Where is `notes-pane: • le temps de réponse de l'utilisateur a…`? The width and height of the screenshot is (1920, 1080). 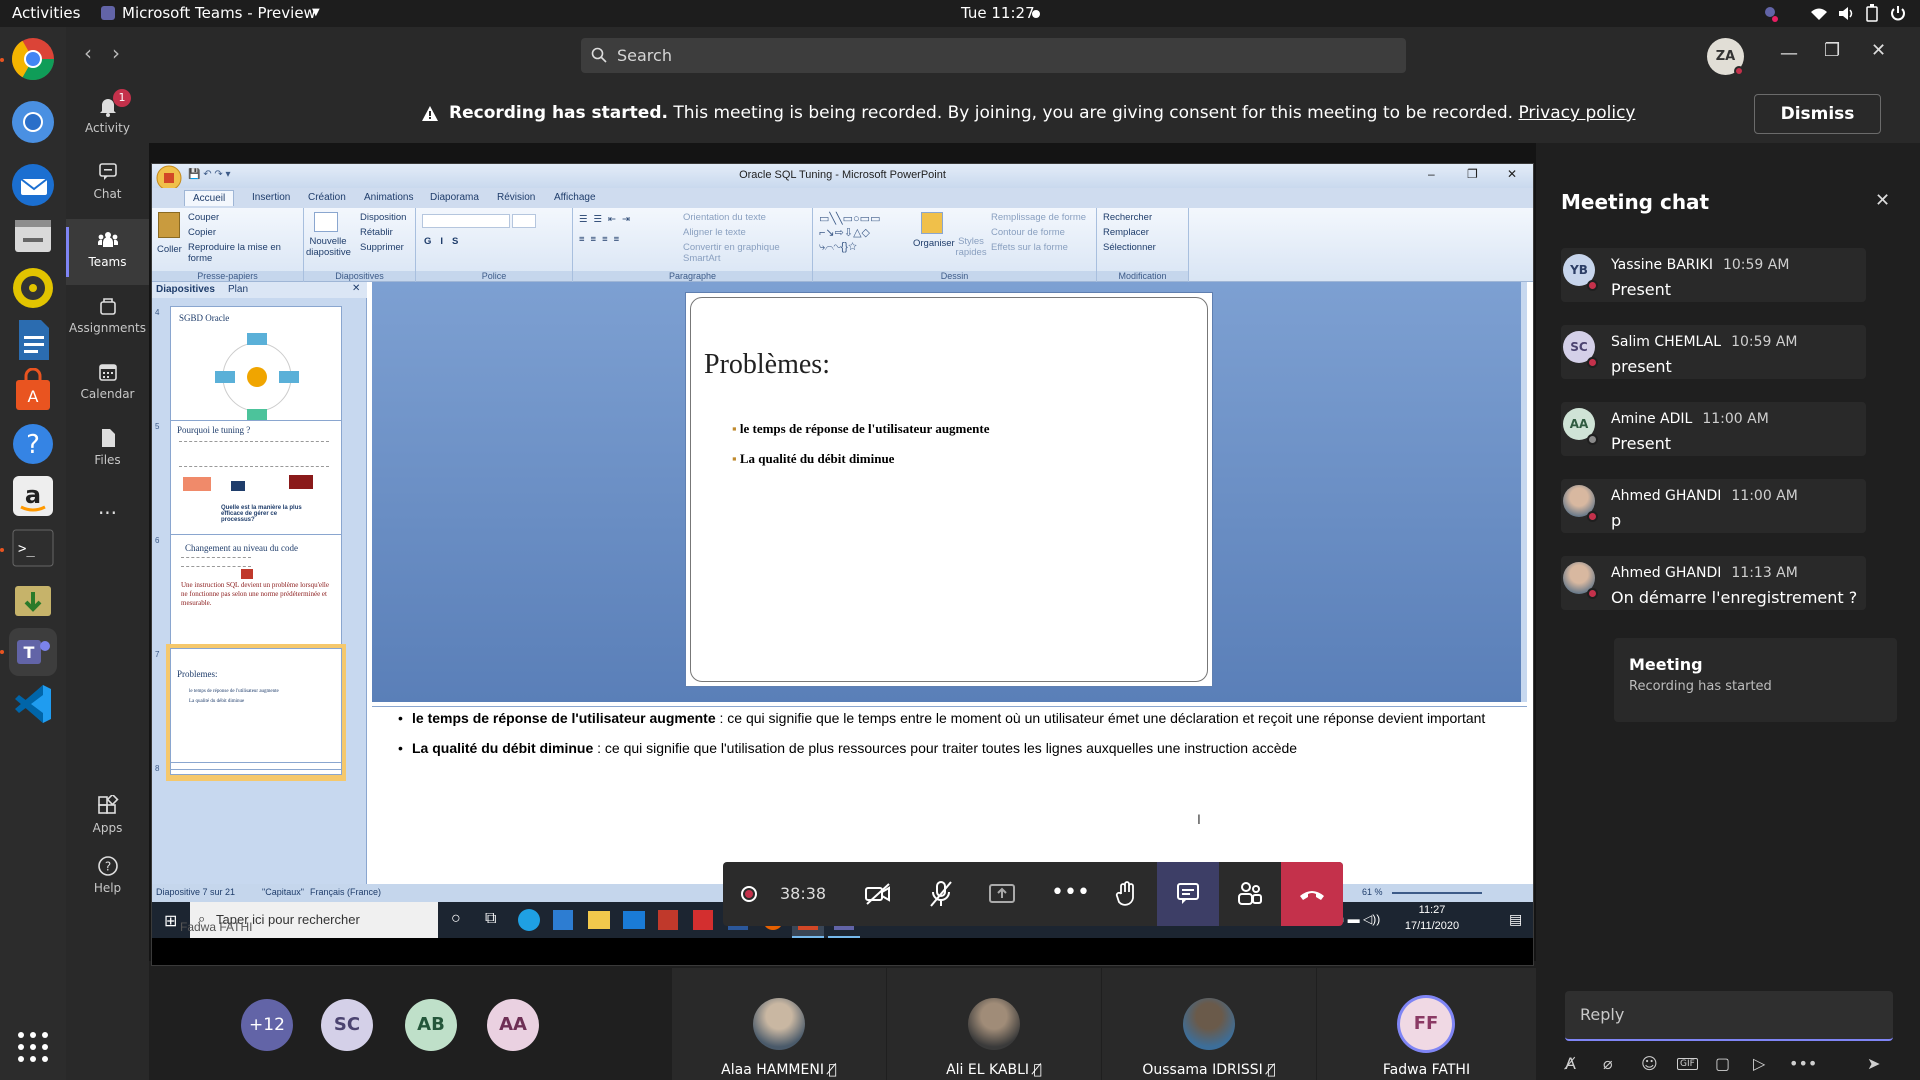 notes-pane: • le temps de réponse de l'utilisateur a… is located at coordinates (949, 795).